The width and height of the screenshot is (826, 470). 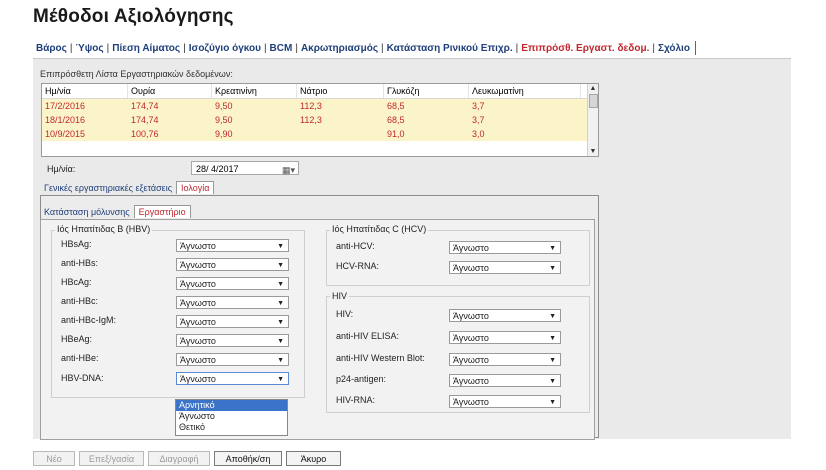 What do you see at coordinates (80, 301) in the screenshot?
I see `anti-hbc-label: anti-HBc:` at bounding box center [80, 301].